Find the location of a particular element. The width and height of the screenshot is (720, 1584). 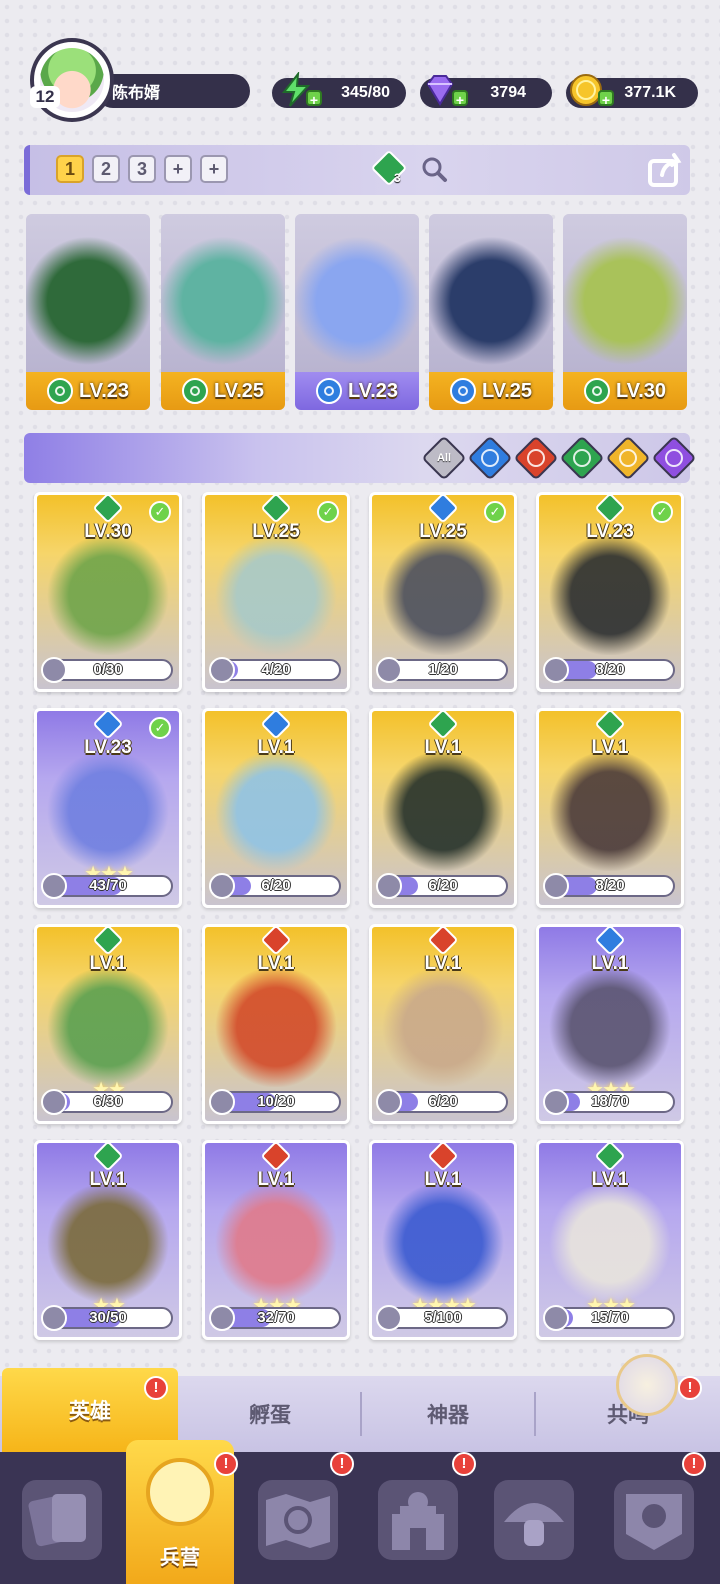

nature-element-icon is located at coordinates (582, 458).